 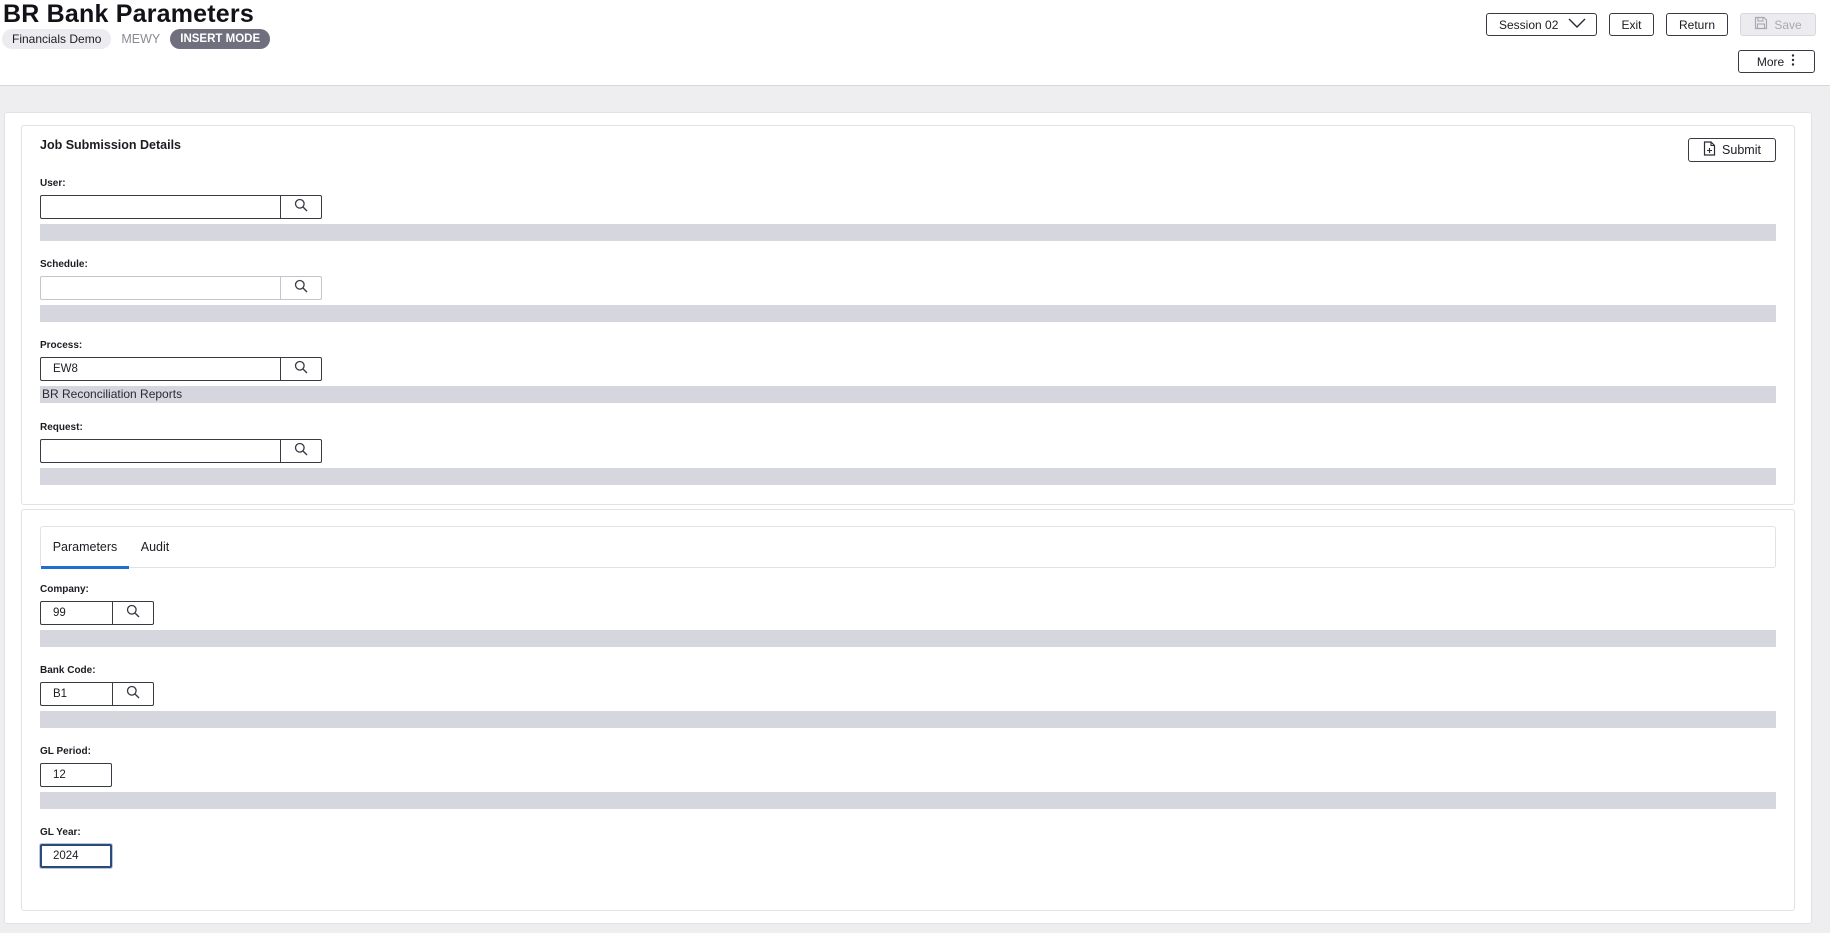 I want to click on schedule-description, so click(x=908, y=313).